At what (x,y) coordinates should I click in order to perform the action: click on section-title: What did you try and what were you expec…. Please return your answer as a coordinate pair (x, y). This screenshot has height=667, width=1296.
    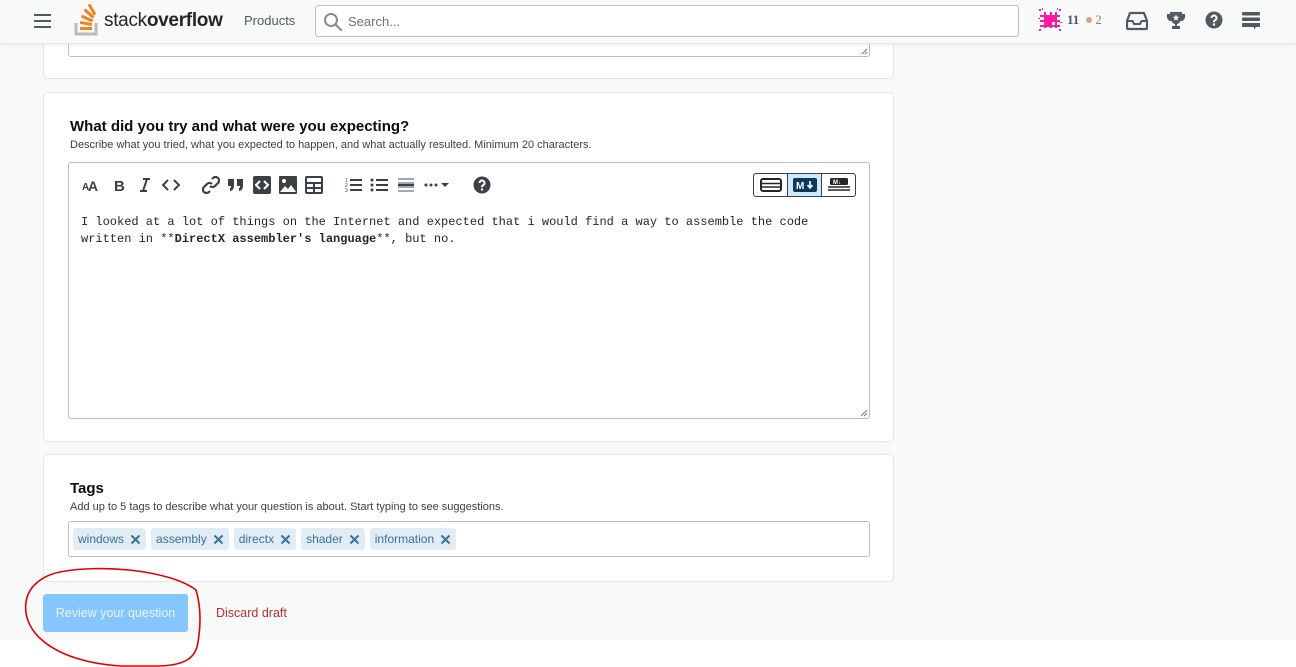
    Looking at the image, I should click on (240, 126).